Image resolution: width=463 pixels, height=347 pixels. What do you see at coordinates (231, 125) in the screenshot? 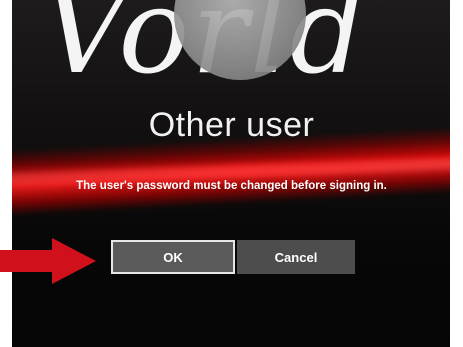
I see `user-name-title: Other user` at bounding box center [231, 125].